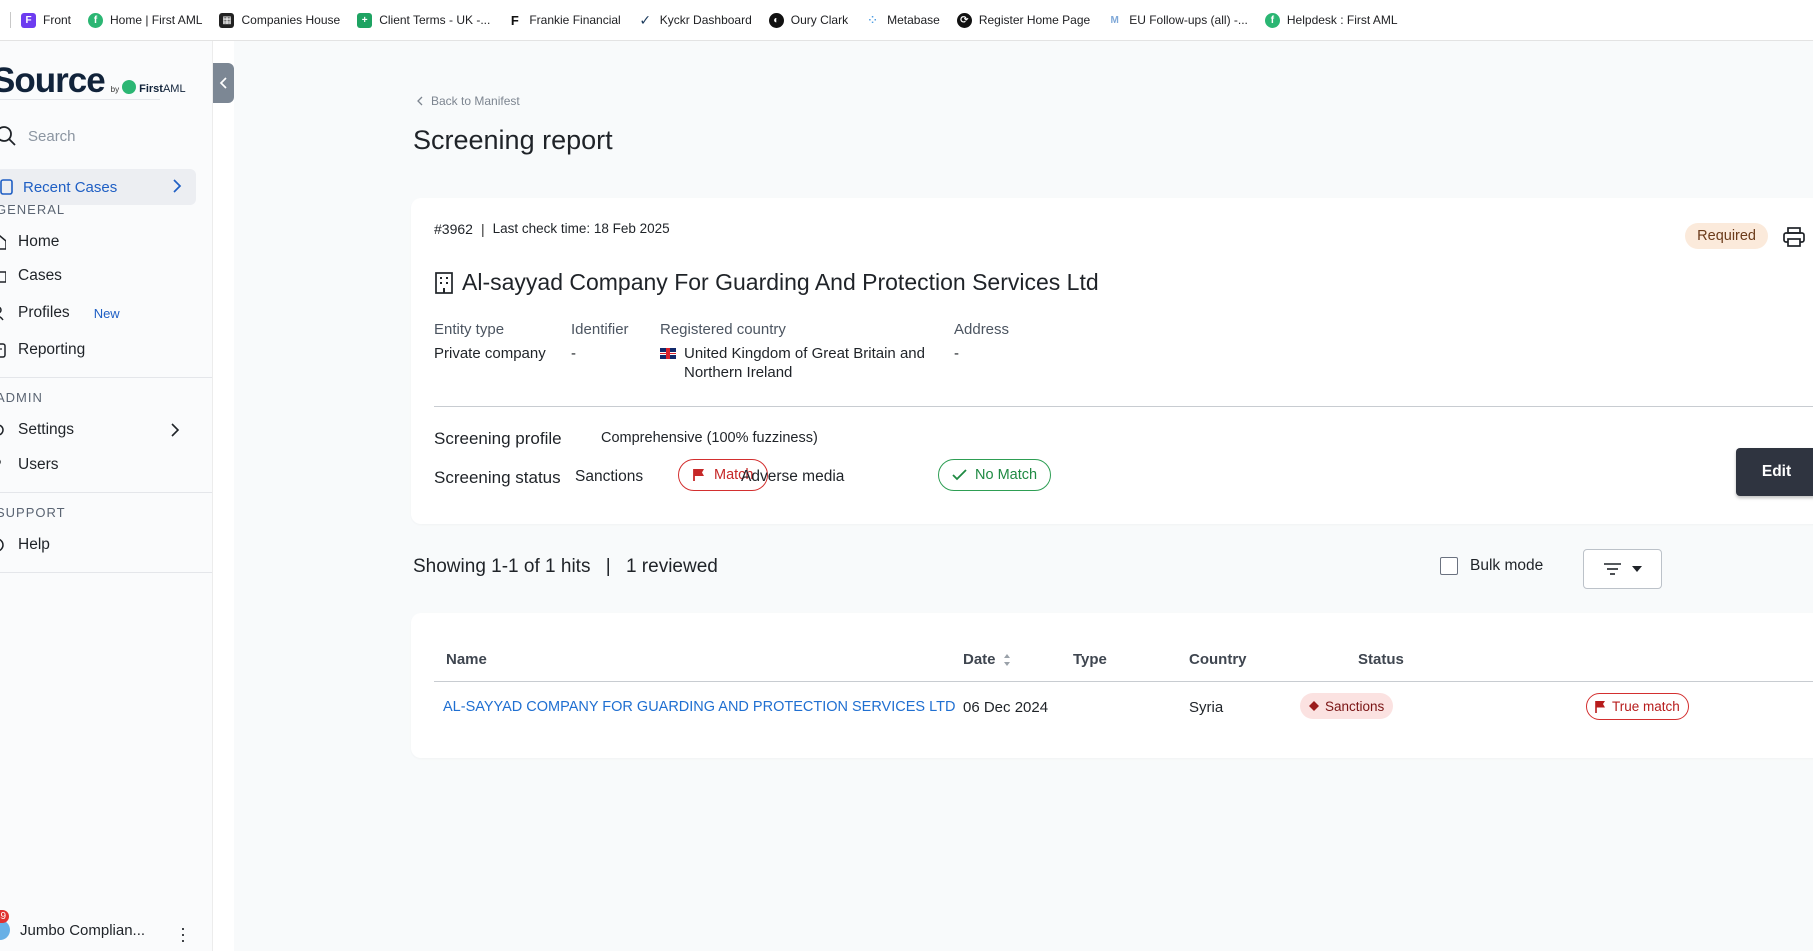  What do you see at coordinates (25, 545) in the screenshot?
I see `sidebar-item-help: Help` at bounding box center [25, 545].